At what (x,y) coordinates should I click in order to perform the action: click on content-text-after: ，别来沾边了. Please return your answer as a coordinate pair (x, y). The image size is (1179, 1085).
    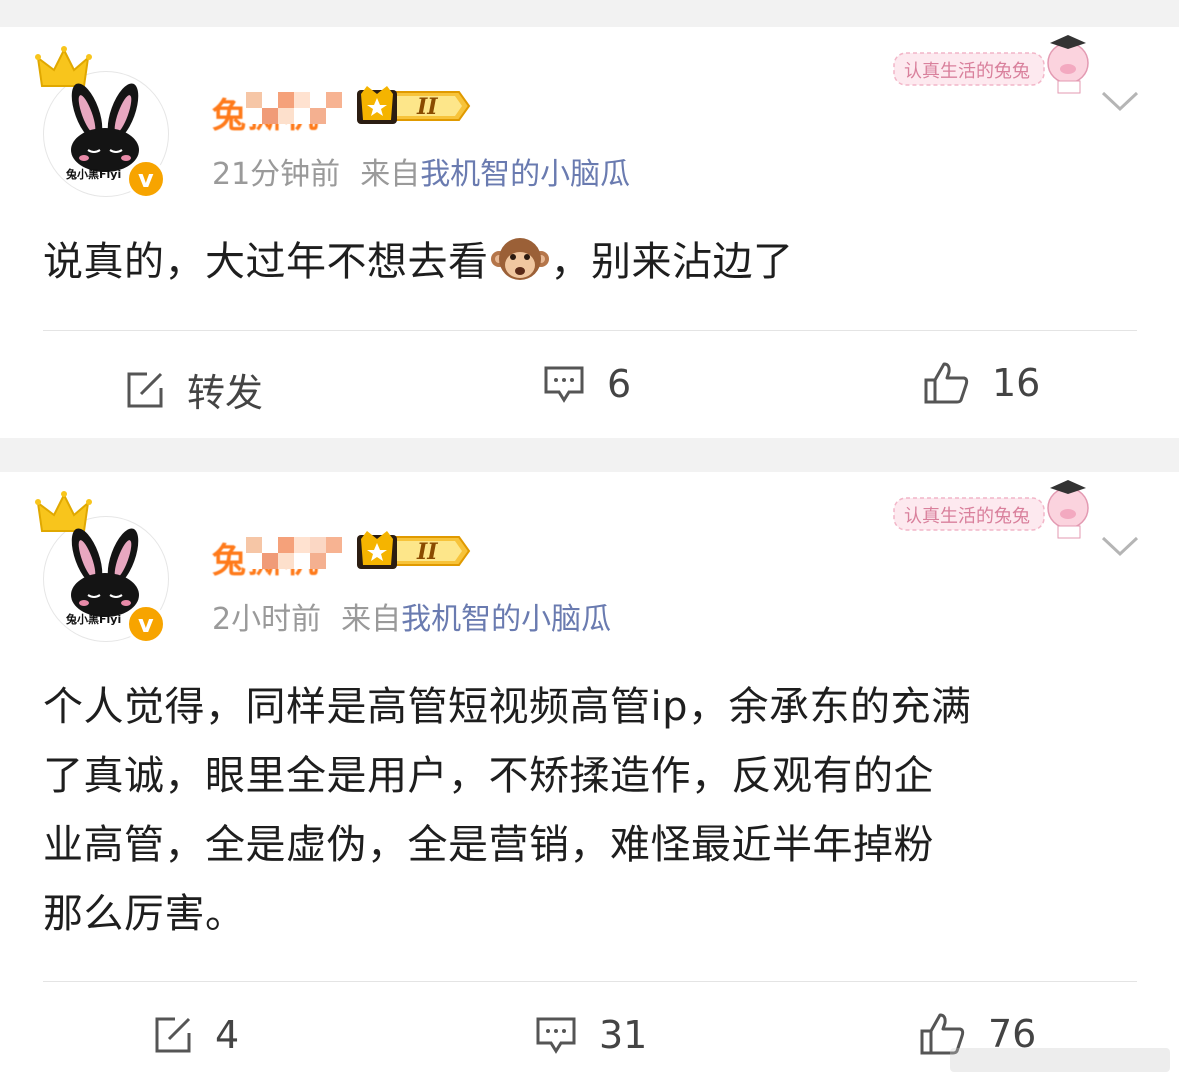
    Looking at the image, I should click on (672, 262).